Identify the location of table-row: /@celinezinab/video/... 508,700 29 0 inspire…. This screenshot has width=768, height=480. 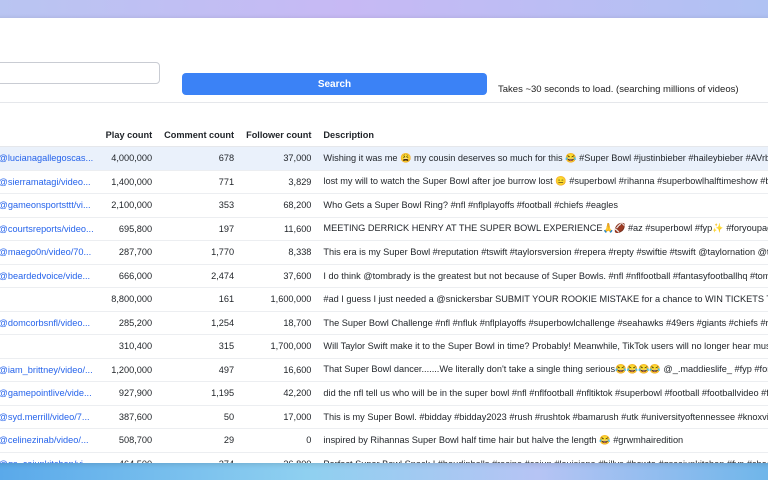
(384, 440).